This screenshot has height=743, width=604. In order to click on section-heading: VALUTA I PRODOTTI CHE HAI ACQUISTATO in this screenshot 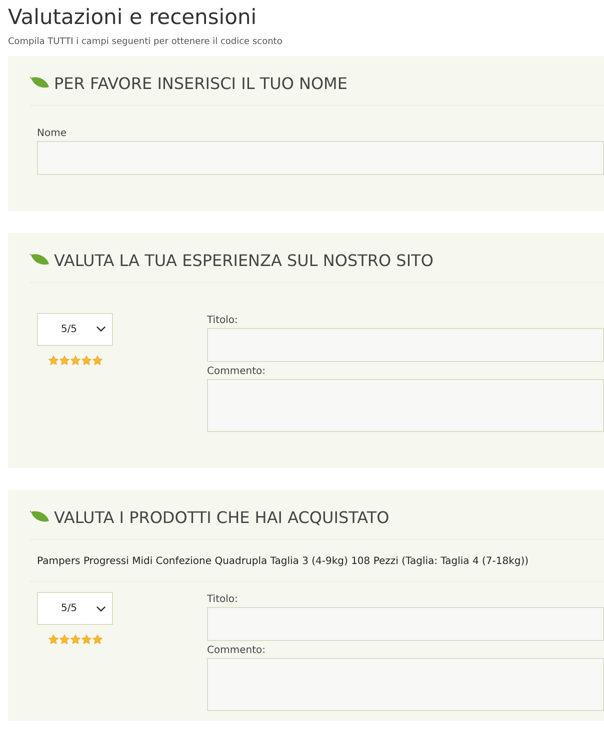, I will do `click(222, 518)`.